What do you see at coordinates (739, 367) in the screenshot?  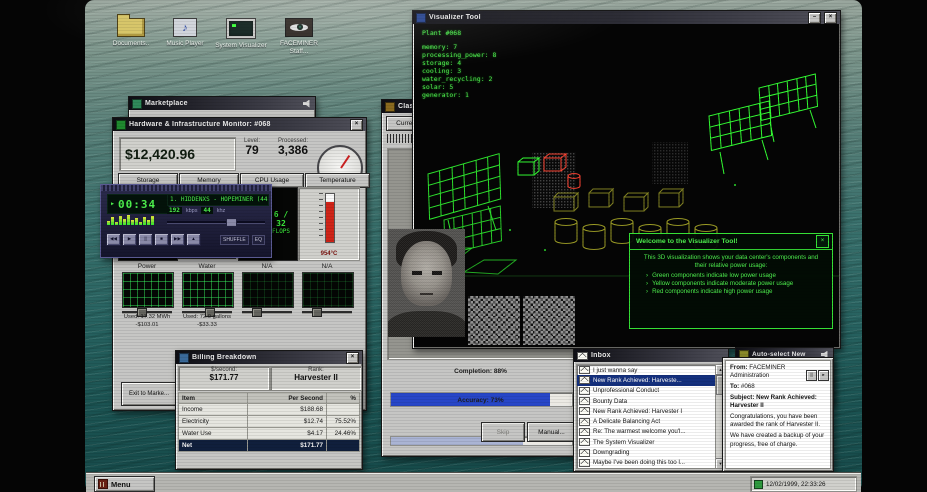 I see `from-label: From:` at bounding box center [739, 367].